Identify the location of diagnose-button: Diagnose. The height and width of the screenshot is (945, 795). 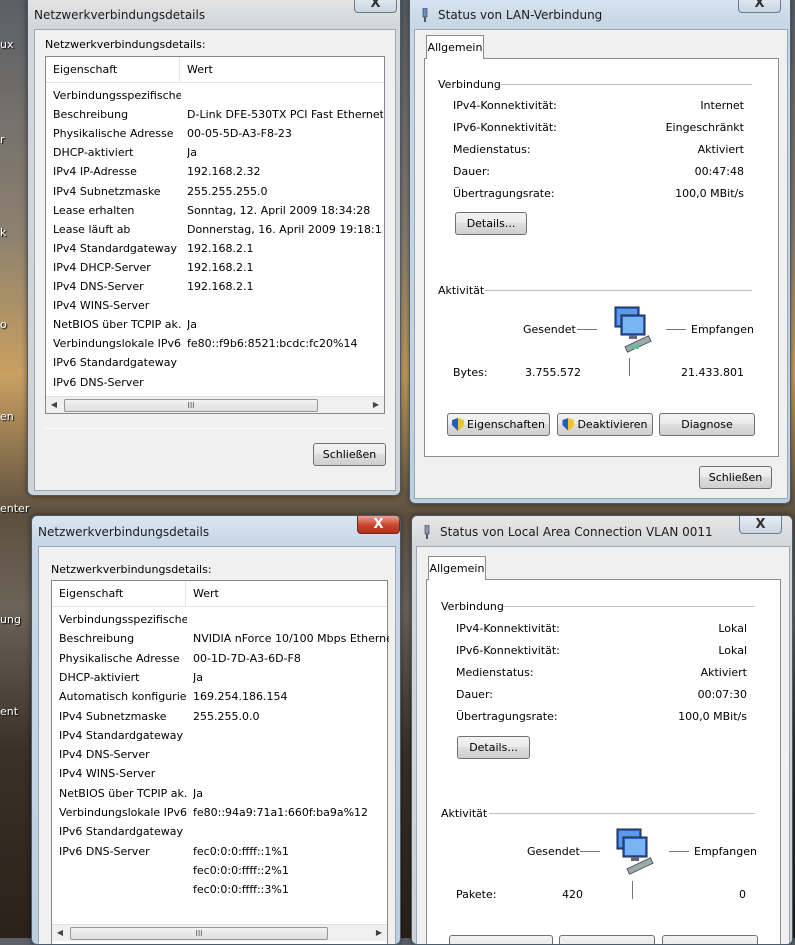
(707, 424).